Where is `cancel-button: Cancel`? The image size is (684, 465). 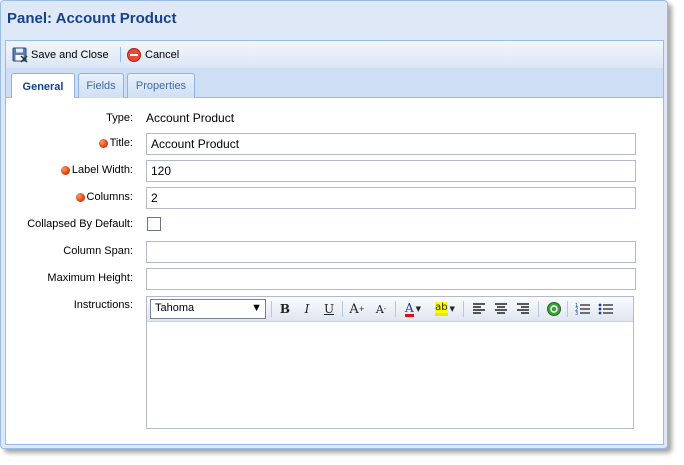
cancel-button: Cancel is located at coordinates (152, 55).